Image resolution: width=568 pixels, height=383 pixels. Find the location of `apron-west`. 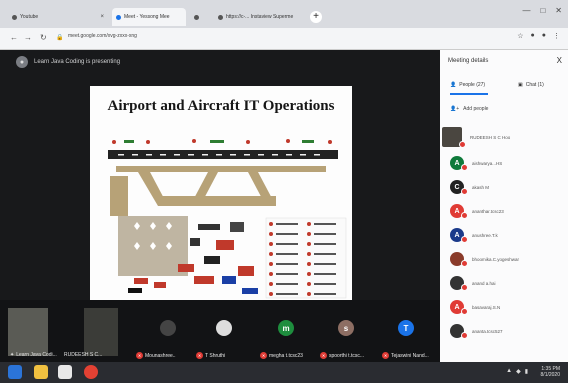

apron-west is located at coordinates (119, 196).